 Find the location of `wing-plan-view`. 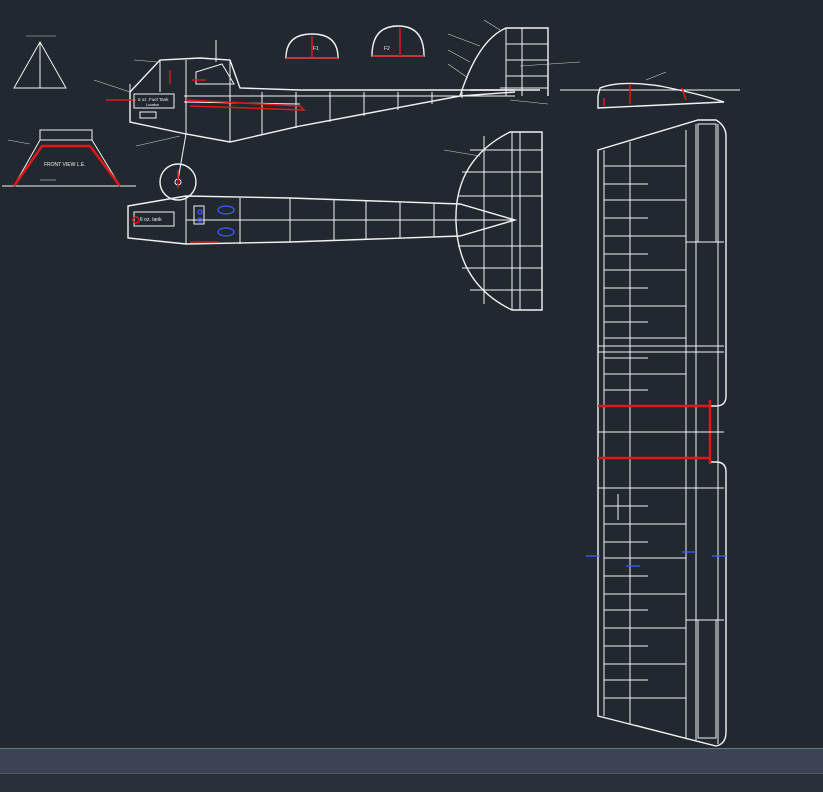

wing-plan-view is located at coordinates (656, 433).